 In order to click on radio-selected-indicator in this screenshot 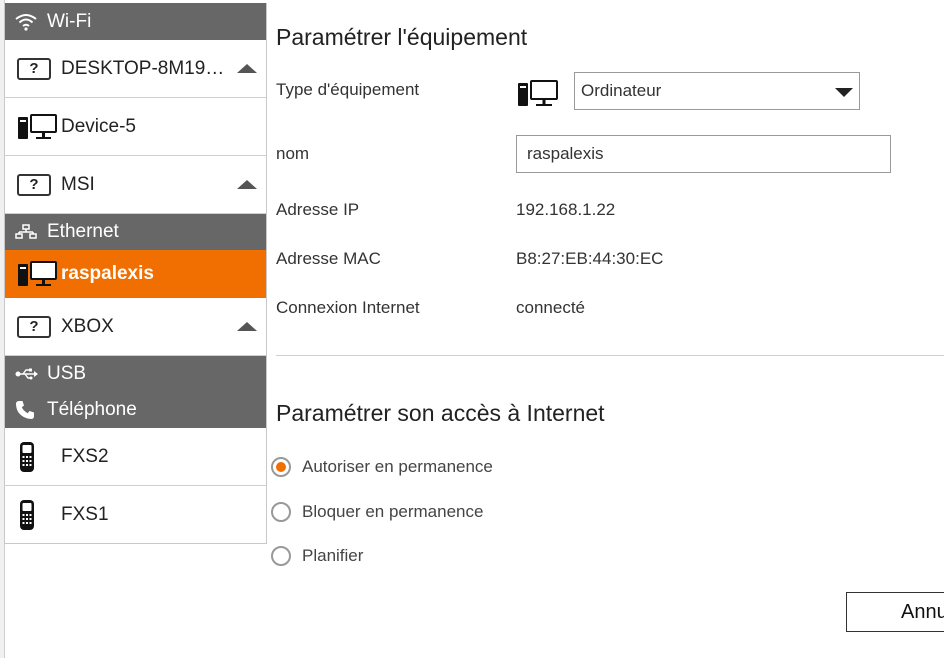, I will do `click(281, 467)`.